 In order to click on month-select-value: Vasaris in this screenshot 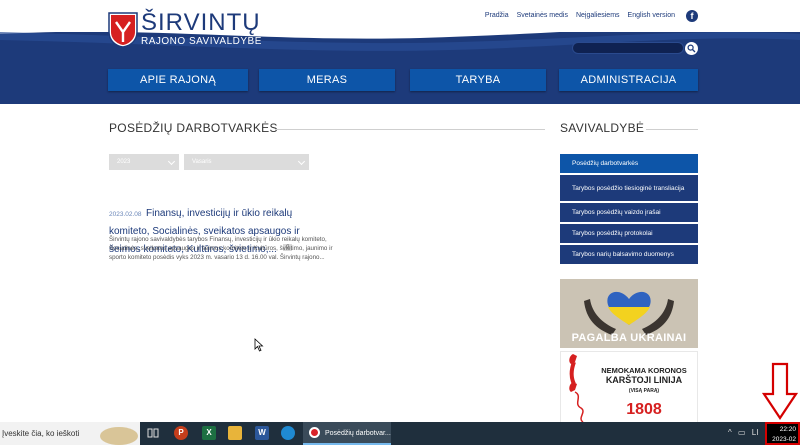, I will do `click(202, 162)`.